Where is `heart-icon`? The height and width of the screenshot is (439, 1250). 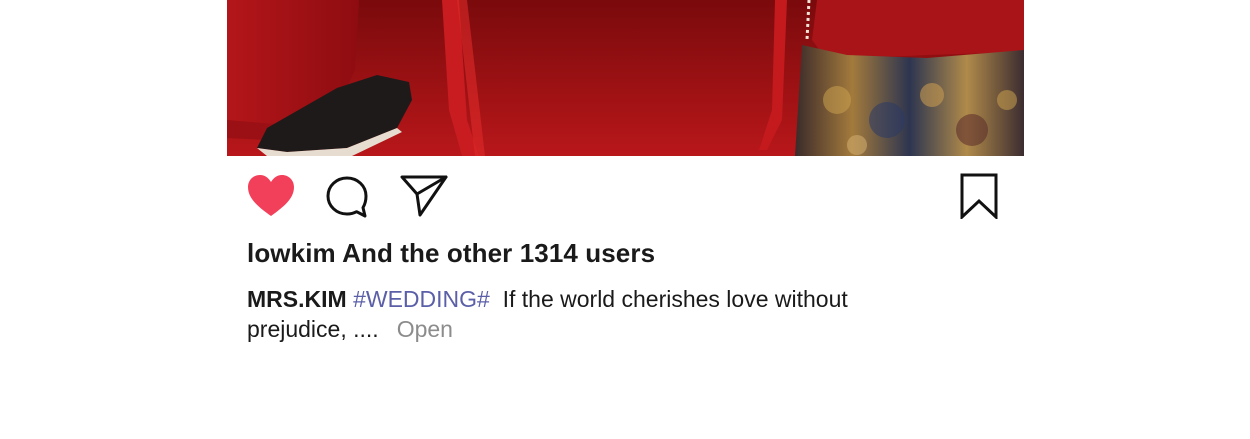
heart-icon is located at coordinates (271, 196).